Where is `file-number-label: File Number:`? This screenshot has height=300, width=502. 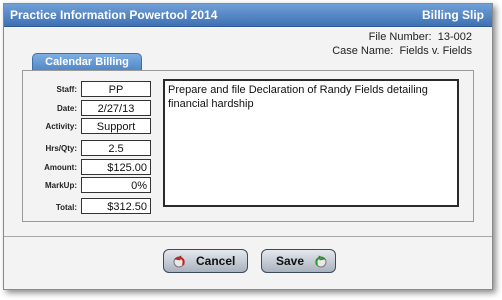 file-number-label: File Number: is located at coordinates (400, 37).